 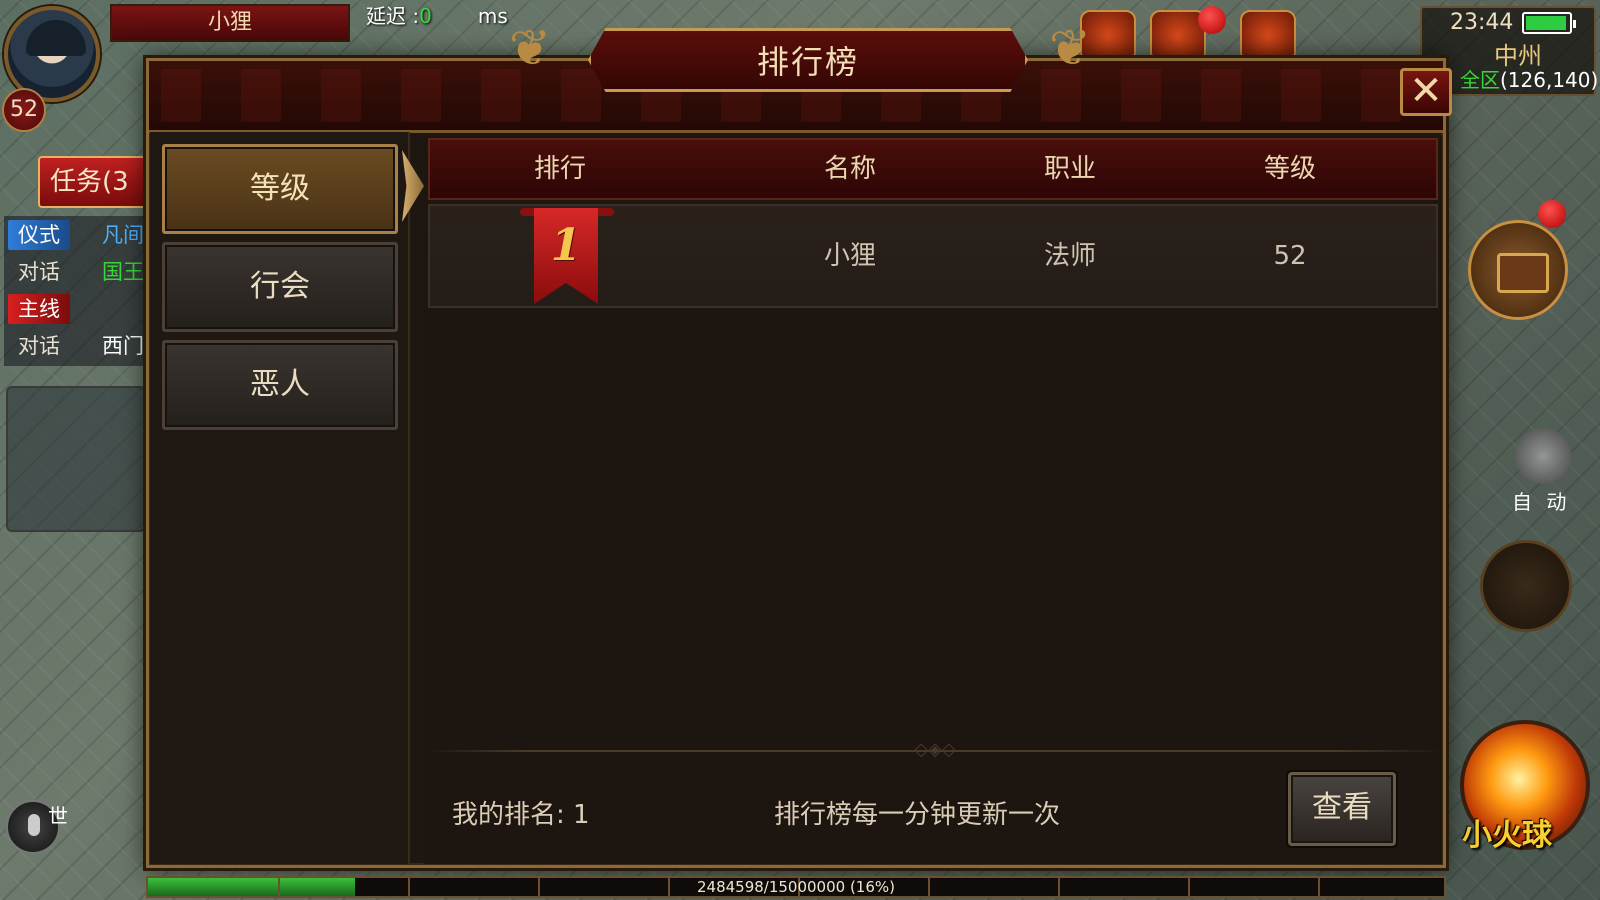 What do you see at coordinates (56, 38) in the screenshot?
I see `avatar-hair` at bounding box center [56, 38].